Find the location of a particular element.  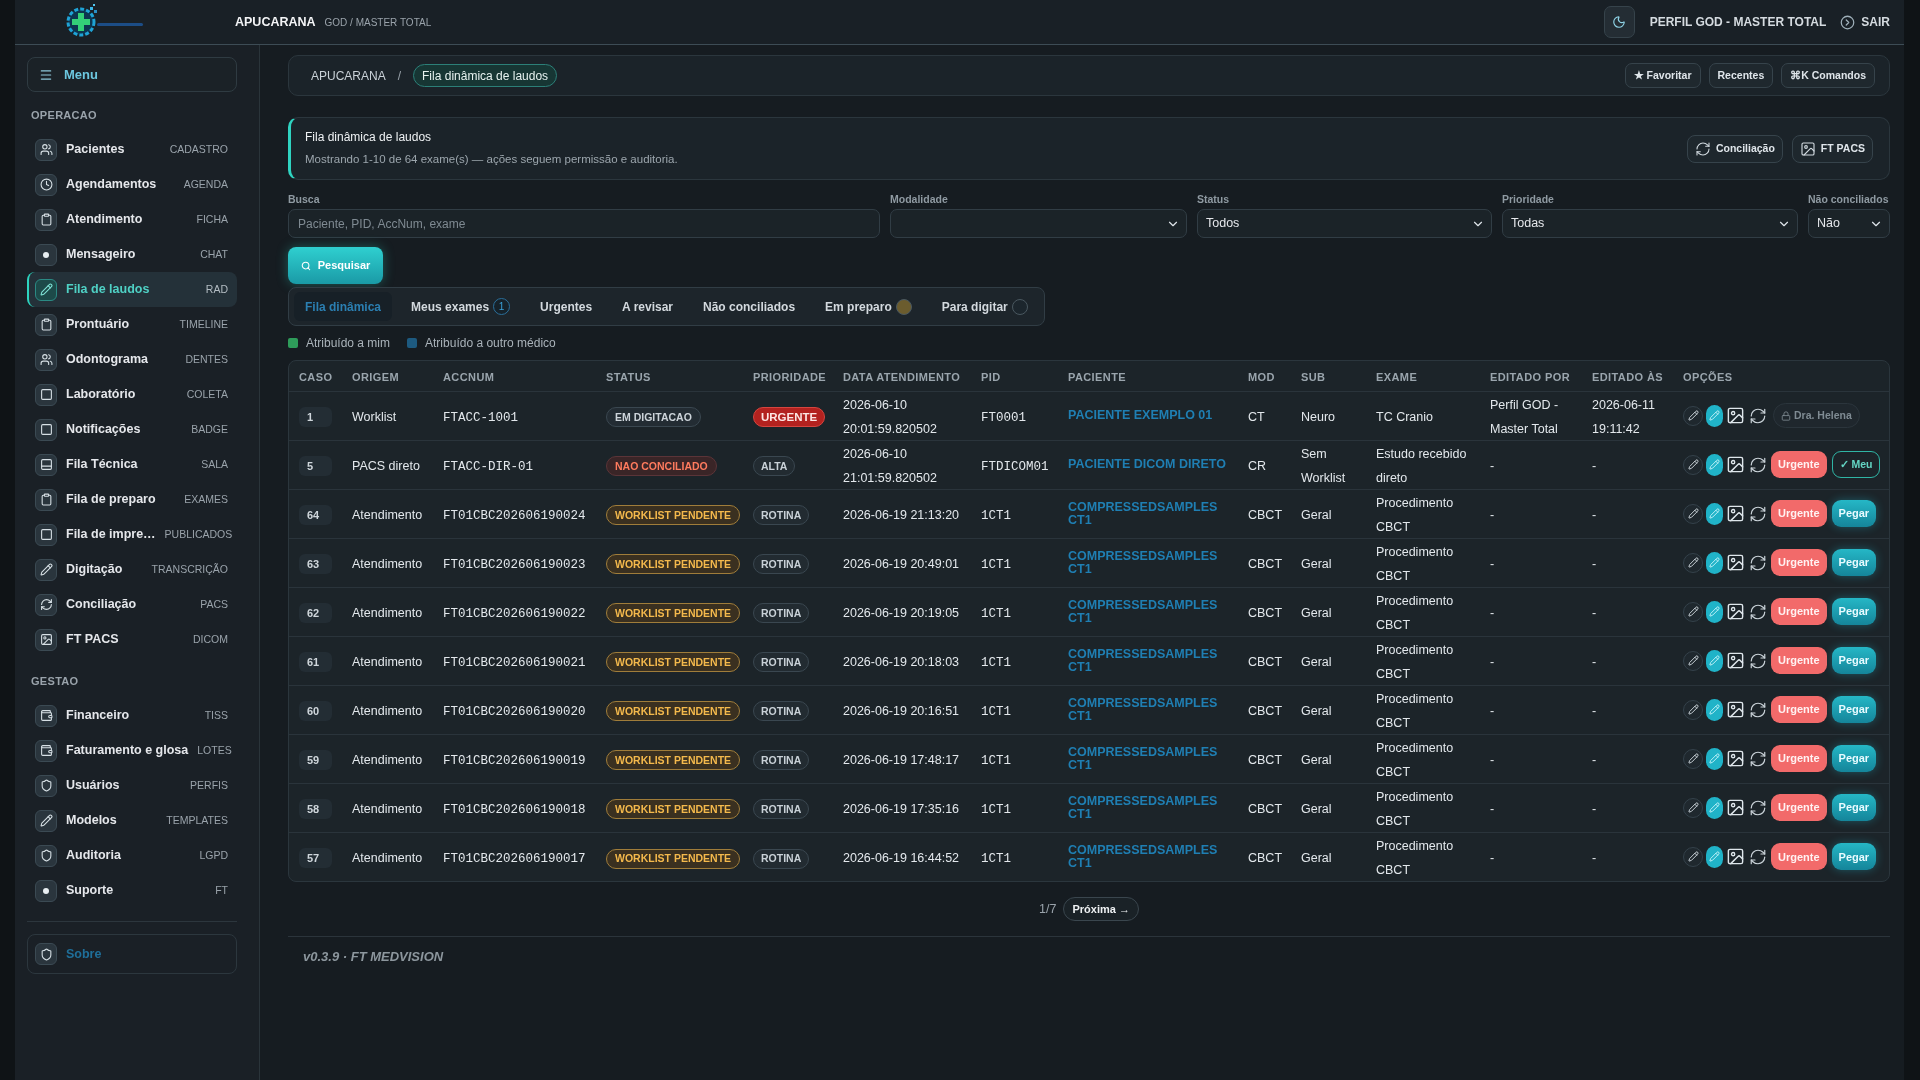

next-page-button: Próxima → is located at coordinates (1101, 909).